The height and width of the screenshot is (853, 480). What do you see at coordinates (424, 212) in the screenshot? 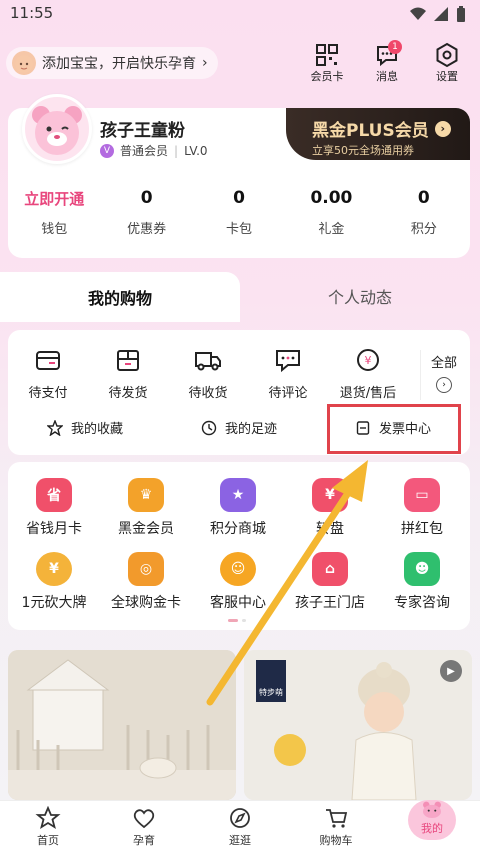
I see `stat-points: 0 积分` at bounding box center [424, 212].